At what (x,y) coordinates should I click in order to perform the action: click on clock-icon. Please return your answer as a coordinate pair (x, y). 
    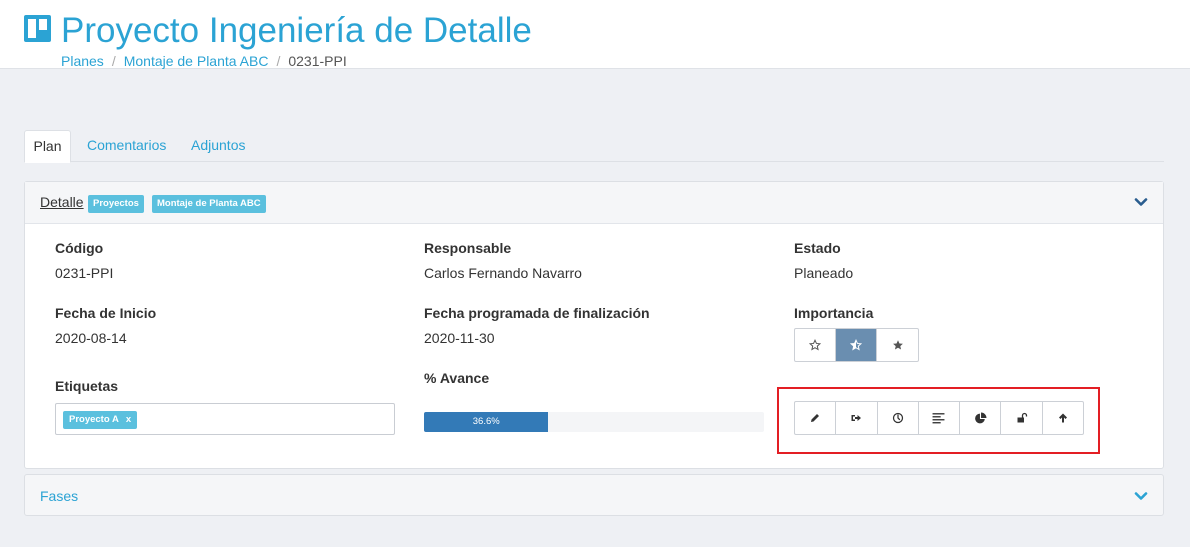
    Looking at the image, I should click on (897, 418).